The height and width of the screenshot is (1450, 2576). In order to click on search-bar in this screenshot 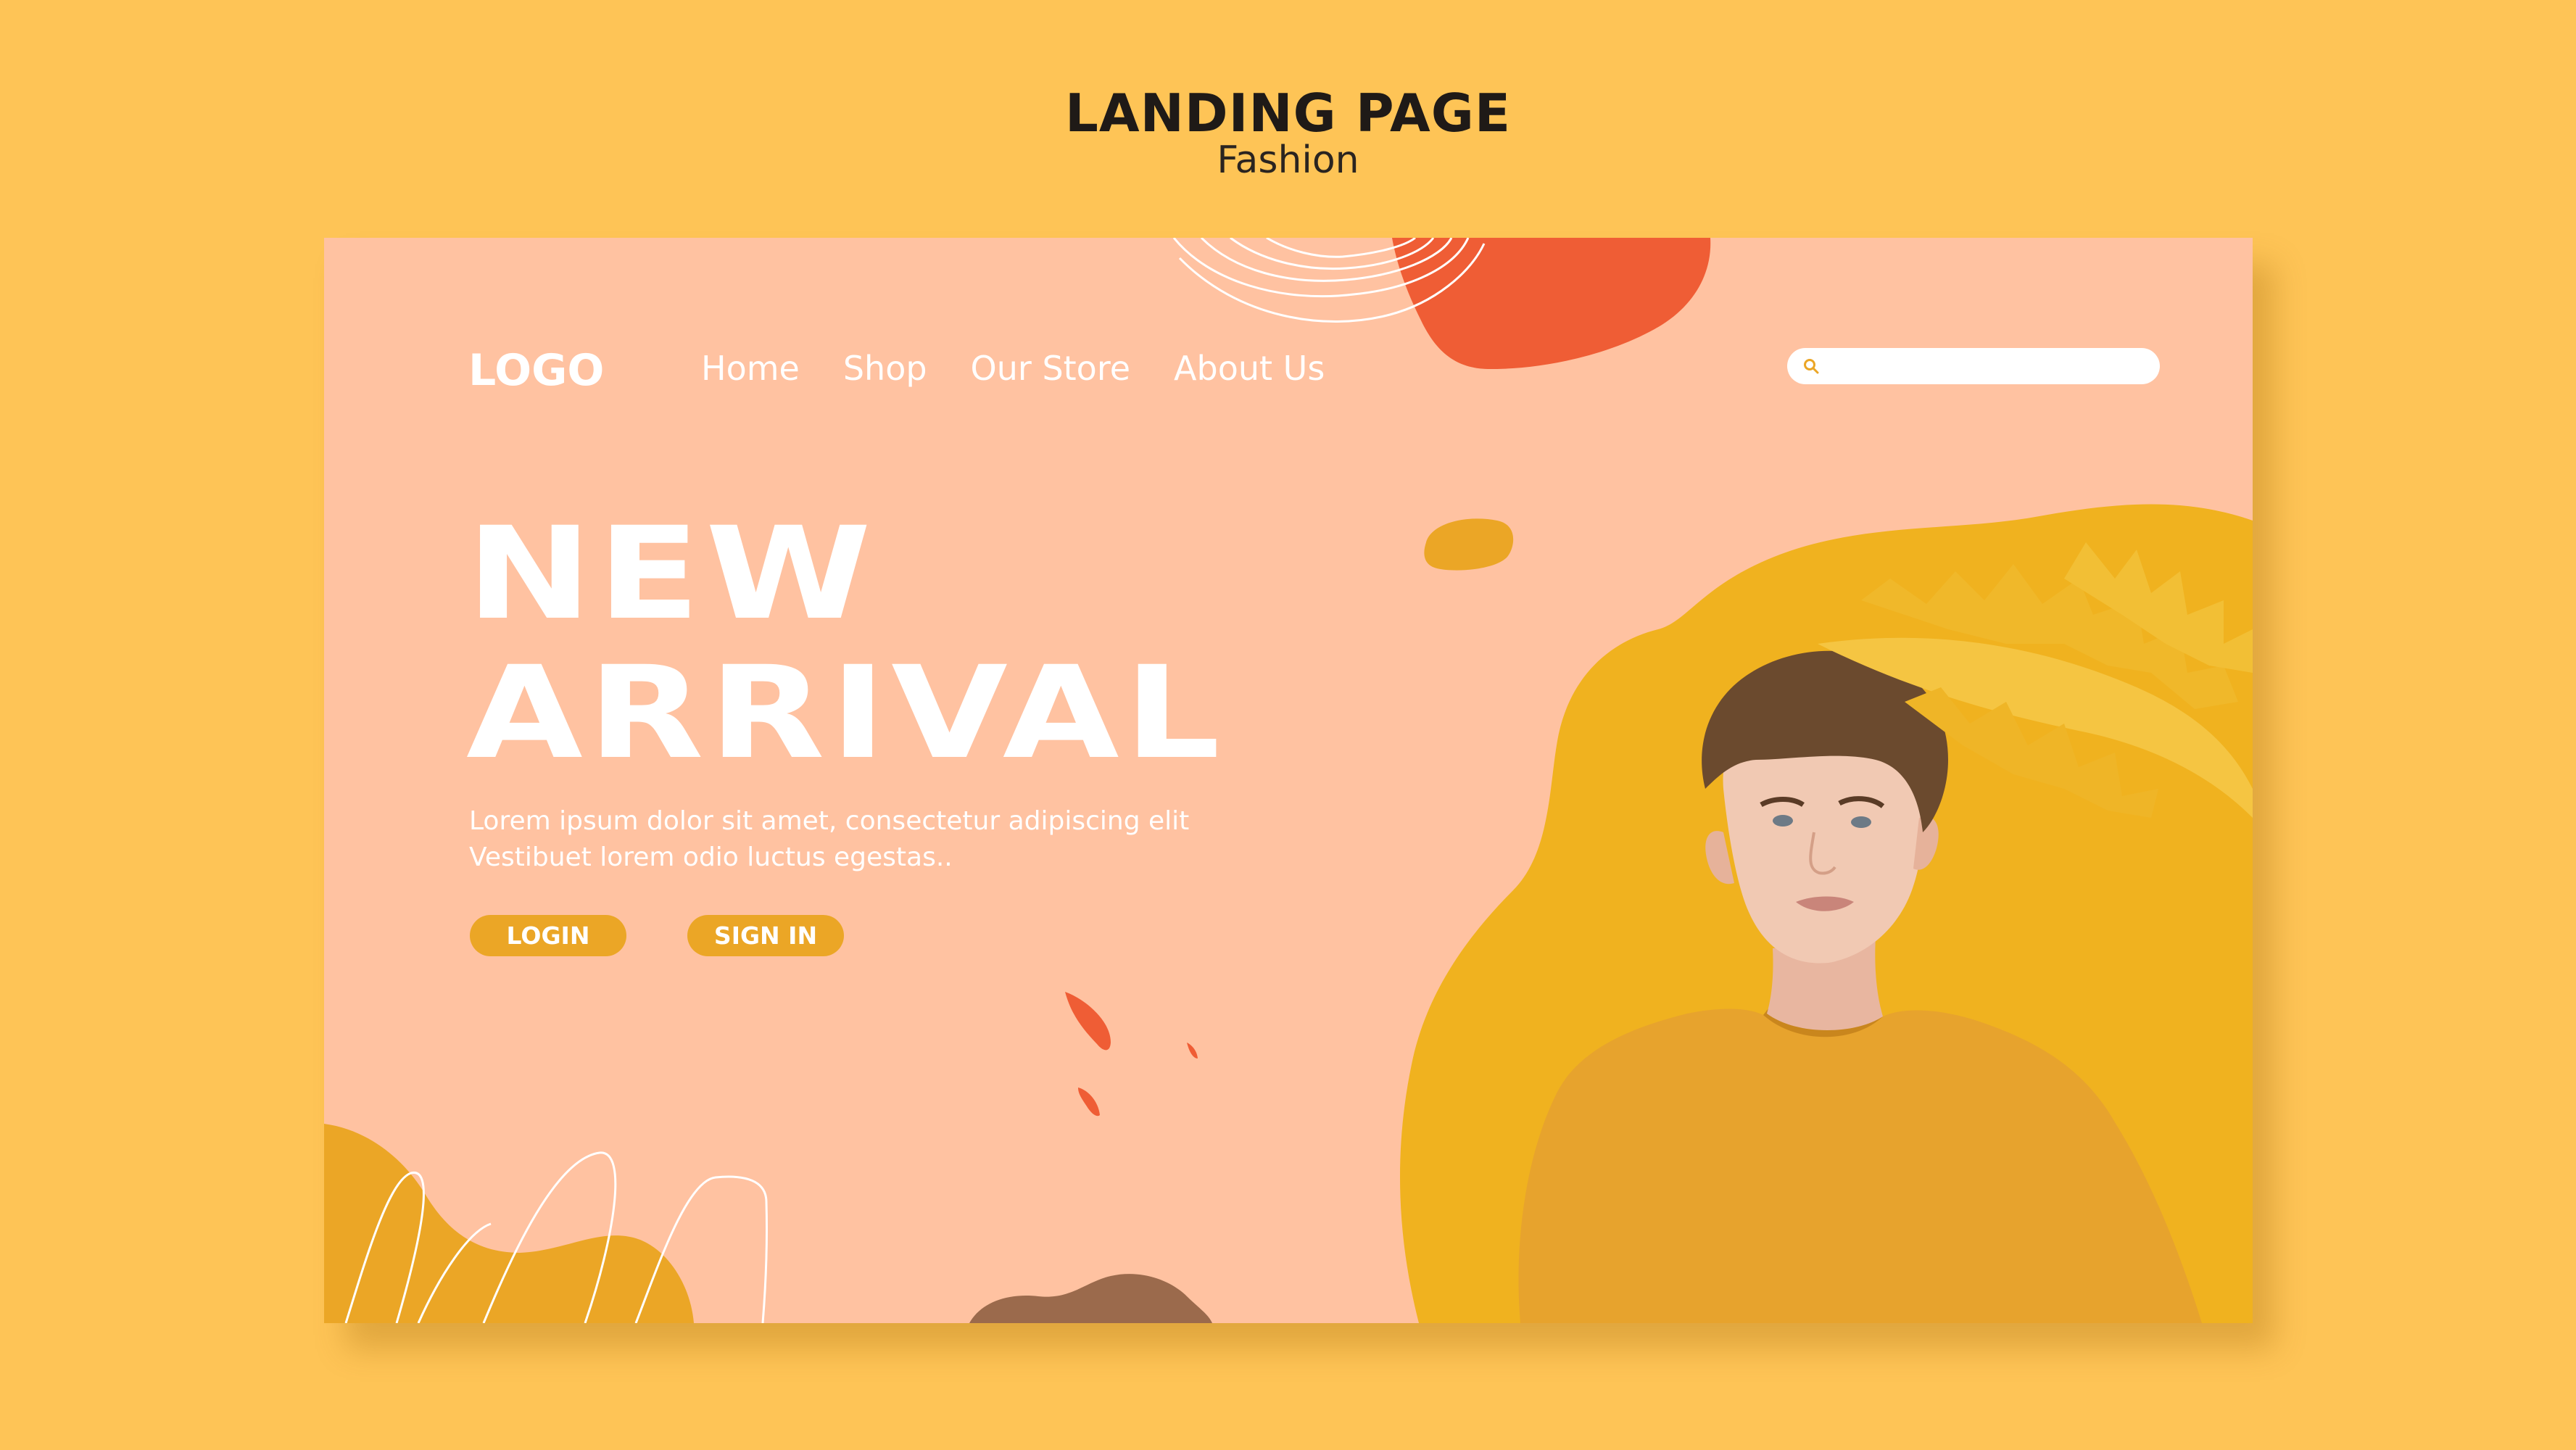, I will do `click(1974, 366)`.